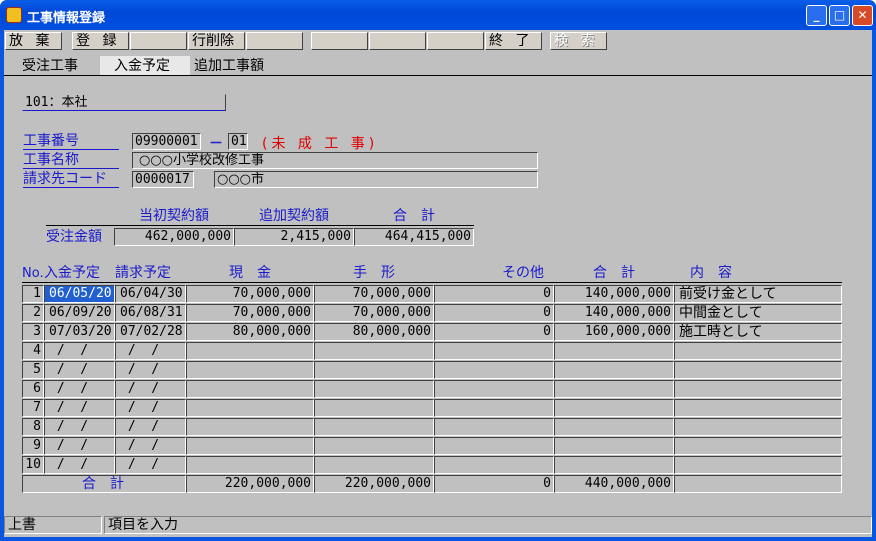 The height and width of the screenshot is (541, 876). What do you see at coordinates (614, 274) in the screenshot?
I see `col-header-total: 合 計` at bounding box center [614, 274].